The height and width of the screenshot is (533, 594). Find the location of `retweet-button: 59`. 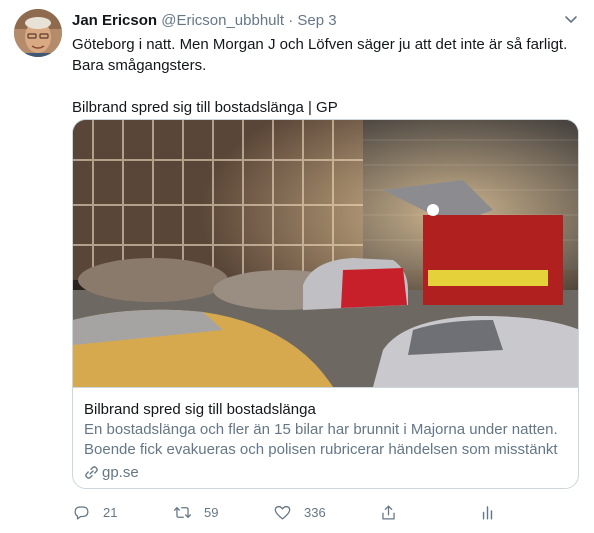

retweet-button: 59 is located at coordinates (195, 512).